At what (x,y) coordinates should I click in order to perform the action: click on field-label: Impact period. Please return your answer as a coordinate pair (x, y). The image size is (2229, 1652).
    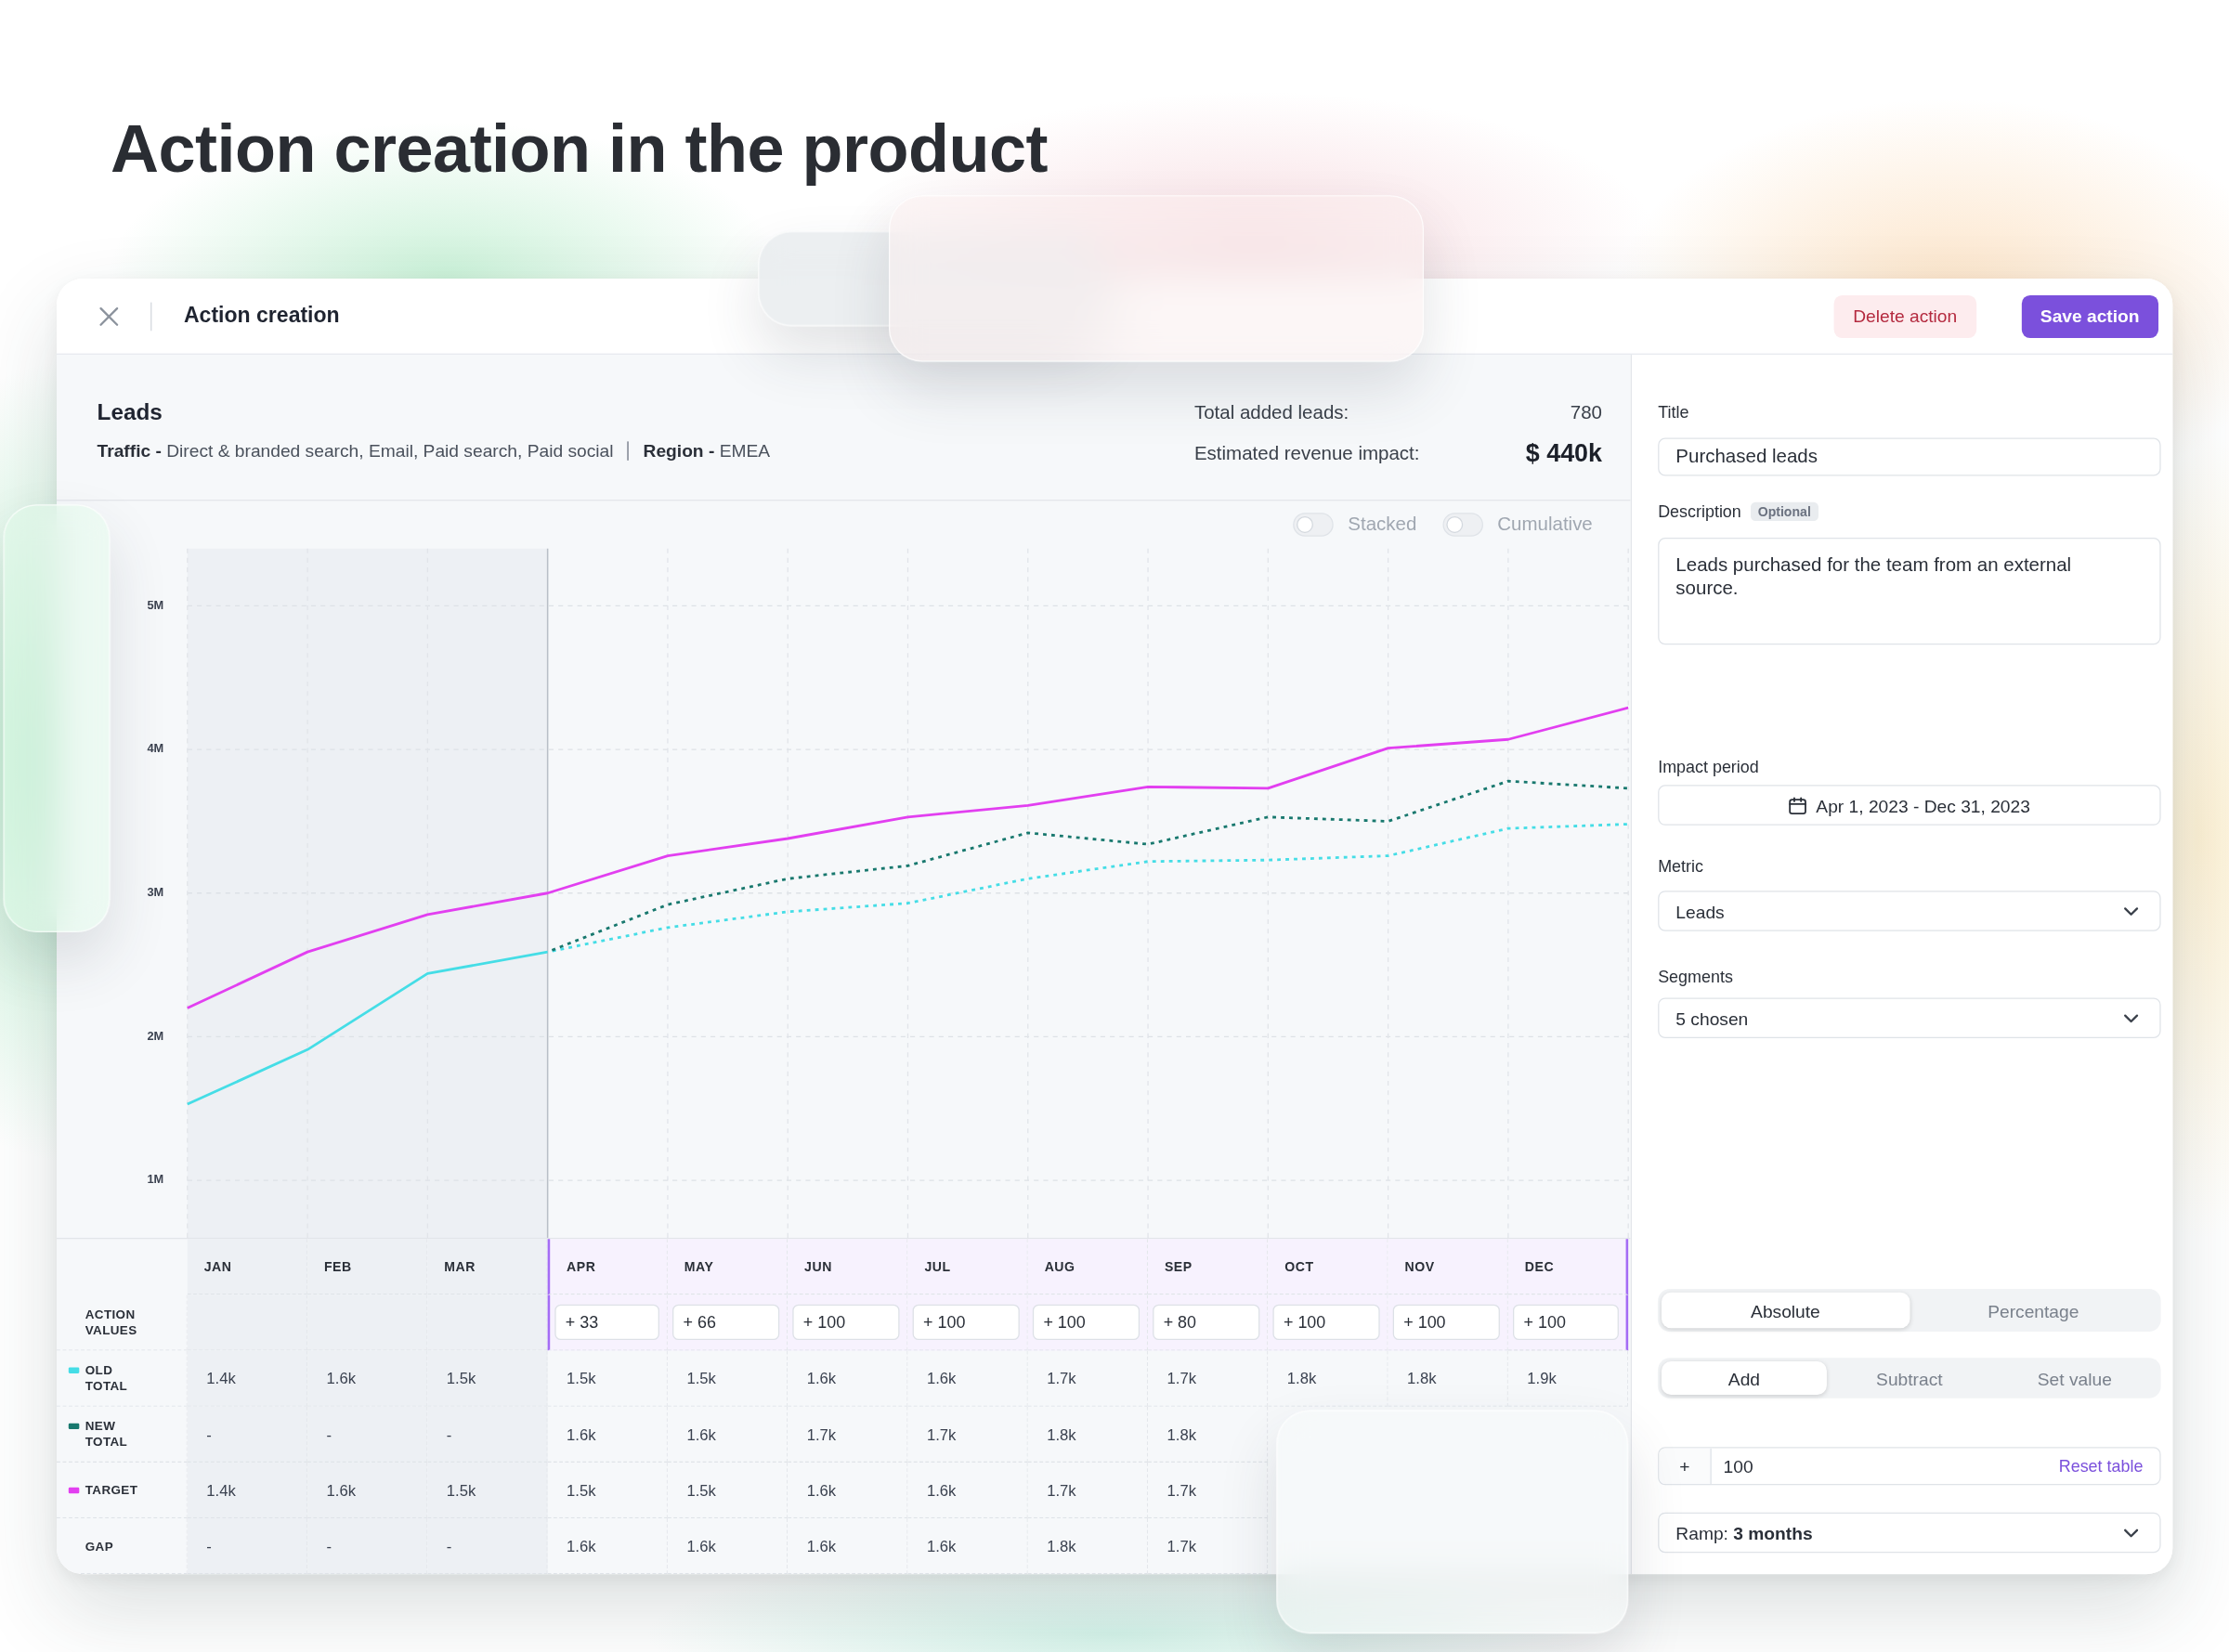
    Looking at the image, I should click on (1708, 767).